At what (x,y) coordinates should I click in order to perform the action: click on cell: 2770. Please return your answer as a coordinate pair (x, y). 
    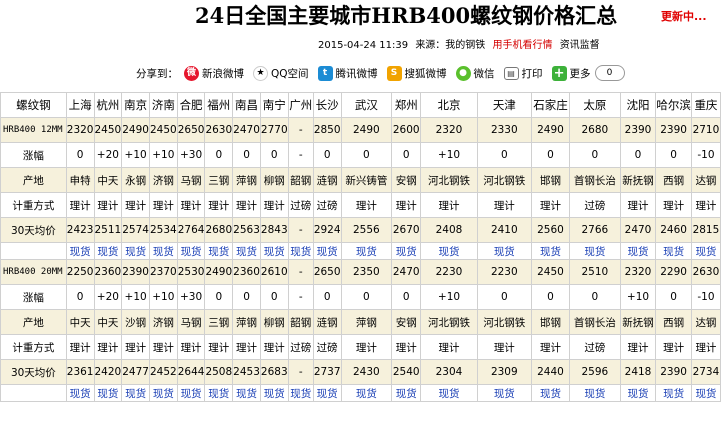
    Looking at the image, I should click on (274, 130).